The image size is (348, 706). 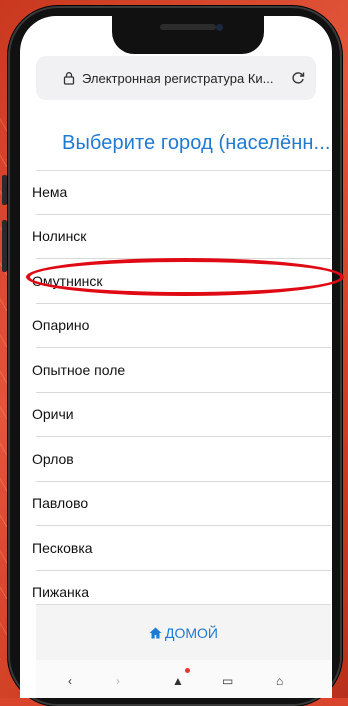 I want to click on volume-button, so click(x=4, y=246).